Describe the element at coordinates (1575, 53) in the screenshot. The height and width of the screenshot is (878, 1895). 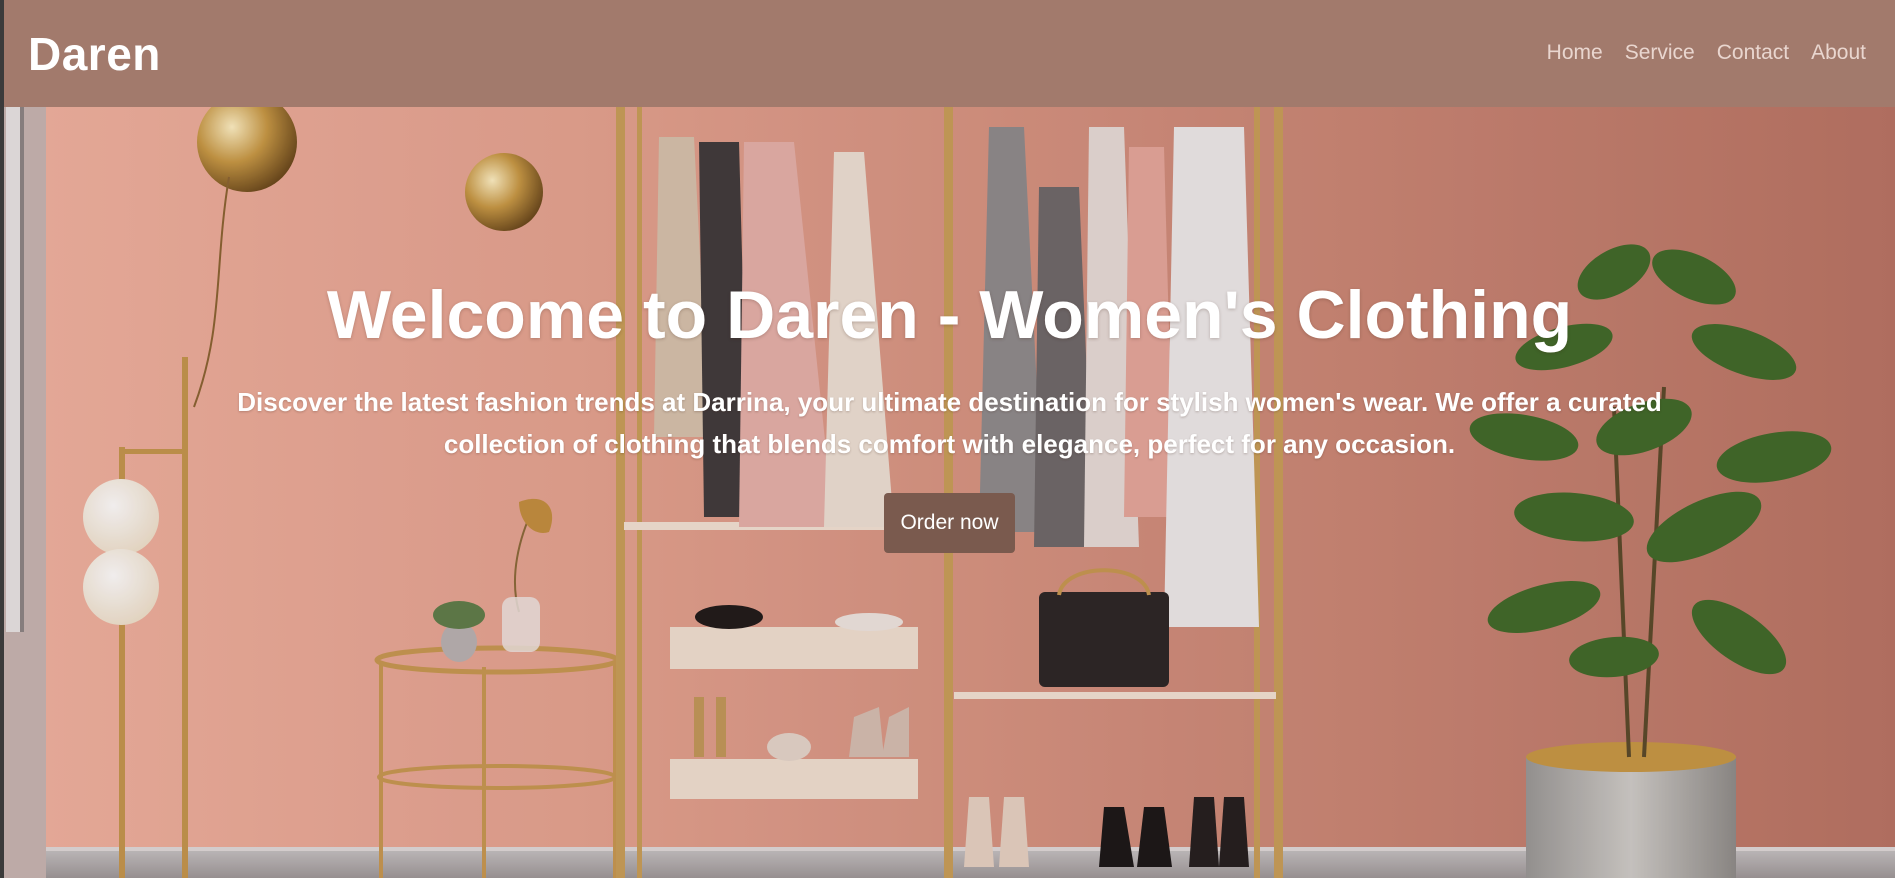
I see `nav-link-home: Home` at that location.